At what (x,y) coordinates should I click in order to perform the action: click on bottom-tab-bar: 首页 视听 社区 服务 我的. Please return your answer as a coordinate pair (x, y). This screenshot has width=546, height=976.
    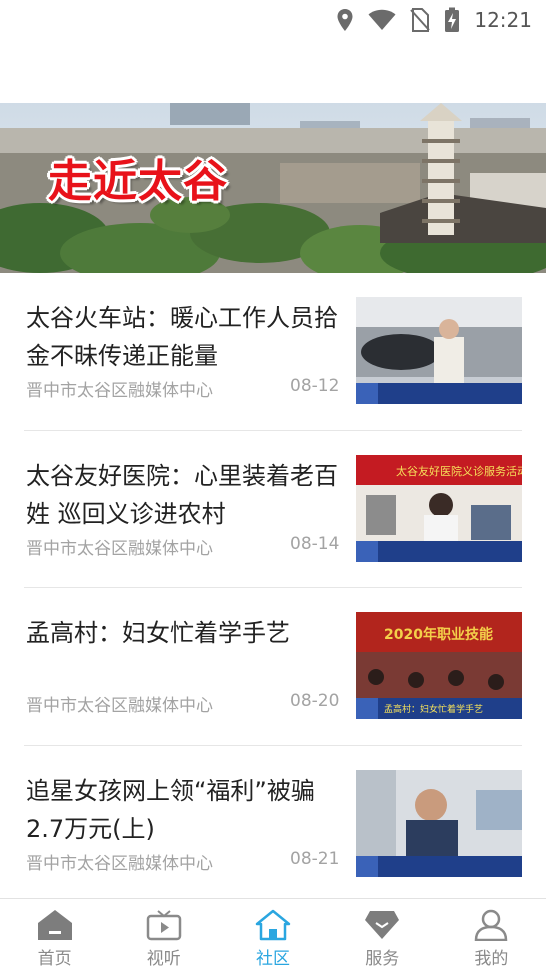
    Looking at the image, I should click on (273, 937).